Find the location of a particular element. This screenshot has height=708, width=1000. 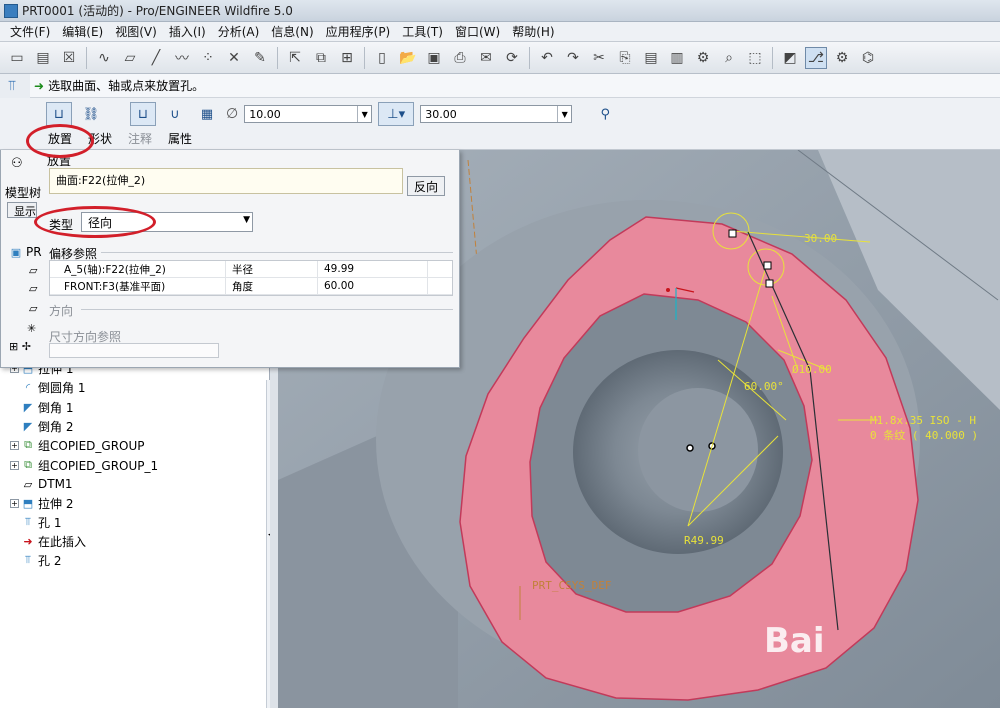

analysis-icon: ✎ is located at coordinates (260, 58).